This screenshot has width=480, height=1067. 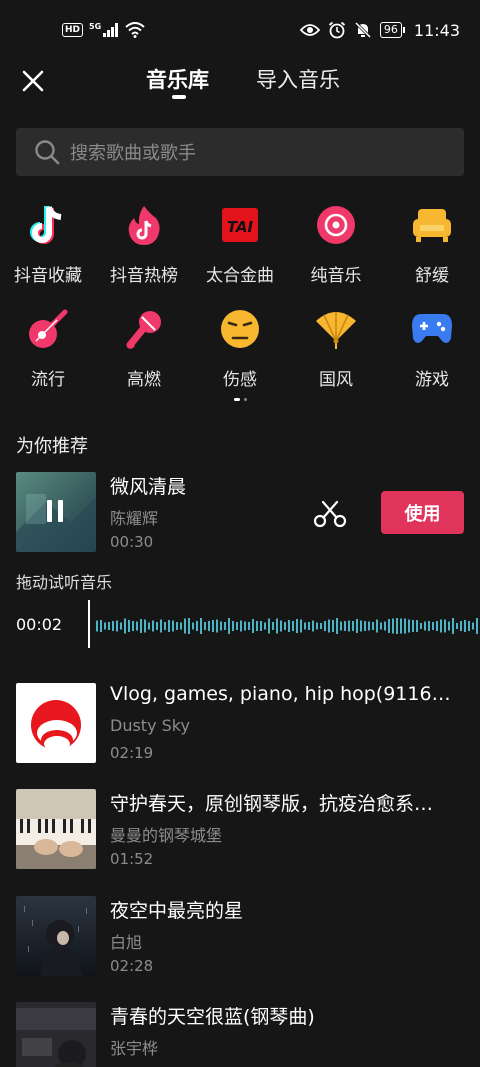 I want to click on category-label: 伤感, so click(x=240, y=380).